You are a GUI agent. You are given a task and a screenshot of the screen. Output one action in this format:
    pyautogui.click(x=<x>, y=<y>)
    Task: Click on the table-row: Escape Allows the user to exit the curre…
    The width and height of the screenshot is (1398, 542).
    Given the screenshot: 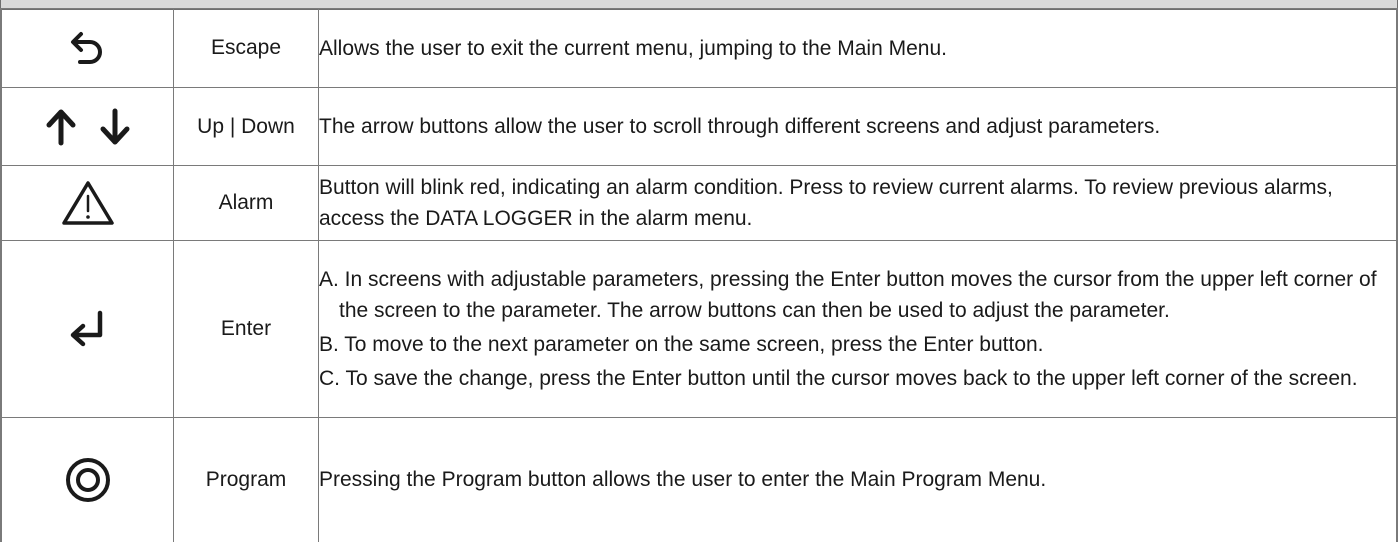 What is the action you would take?
    pyautogui.click(x=699, y=48)
    